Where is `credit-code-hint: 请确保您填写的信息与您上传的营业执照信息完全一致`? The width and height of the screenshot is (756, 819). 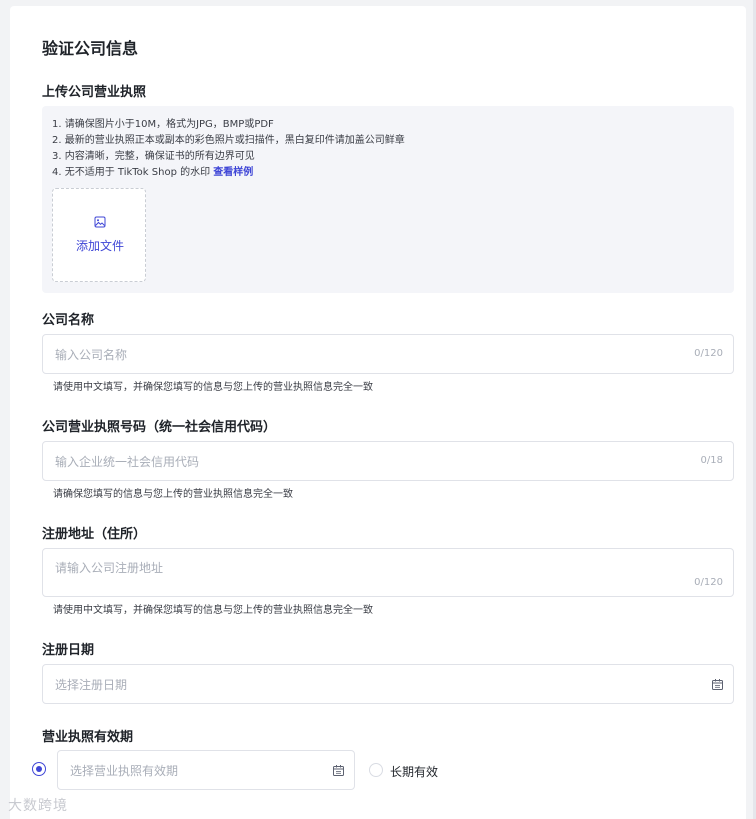 credit-code-hint: 请确保您填写的信息与您上传的营业执照信息完全一致 is located at coordinates (173, 494).